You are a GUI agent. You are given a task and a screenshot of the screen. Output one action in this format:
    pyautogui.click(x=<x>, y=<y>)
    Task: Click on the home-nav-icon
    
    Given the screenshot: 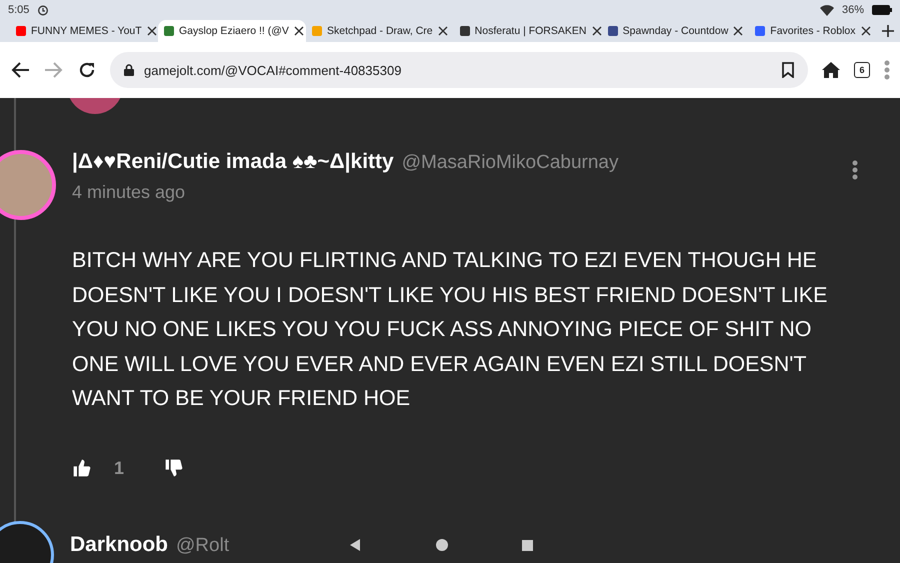 What is the action you would take?
    pyautogui.click(x=442, y=545)
    